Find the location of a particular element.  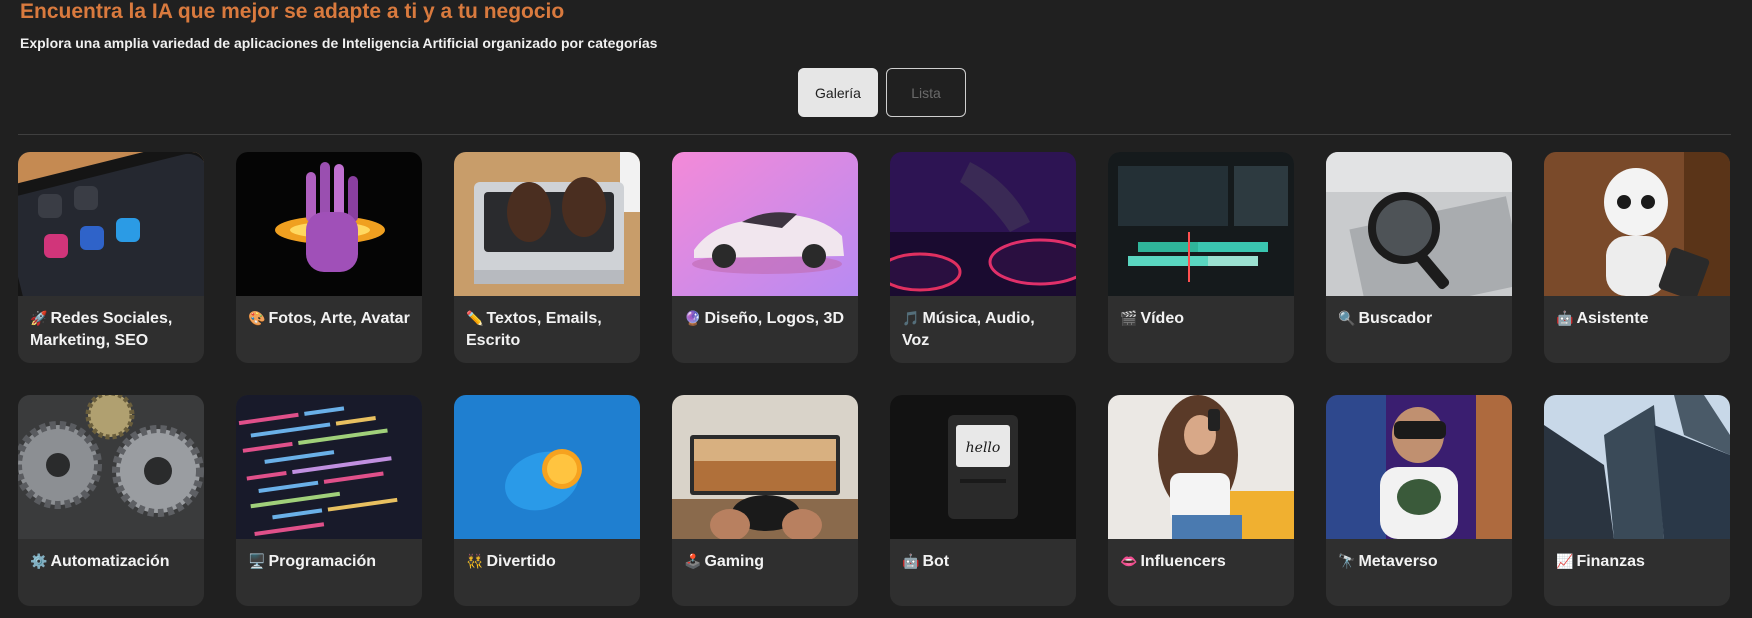

gears-image is located at coordinates (111, 467).